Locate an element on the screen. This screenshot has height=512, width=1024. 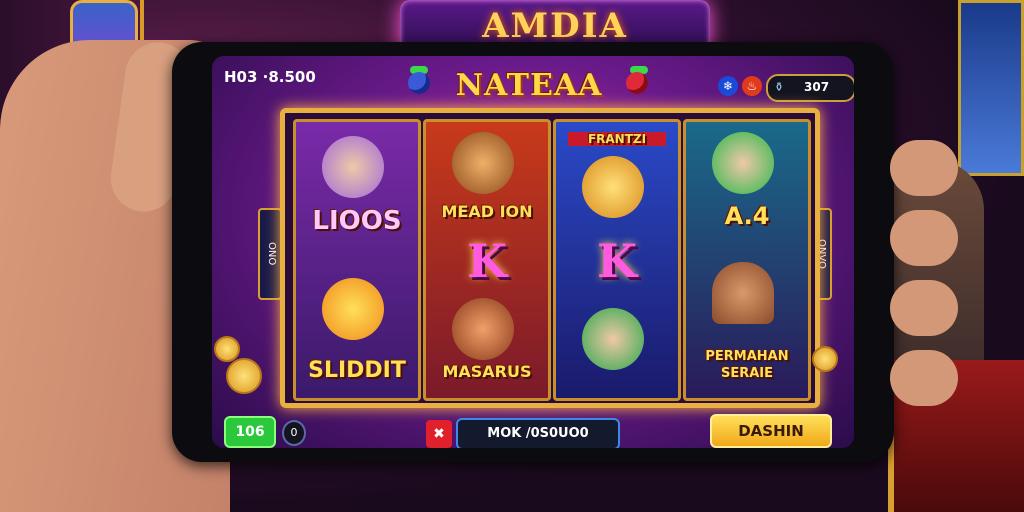
gem-icon: ❄ is located at coordinates (728, 86).